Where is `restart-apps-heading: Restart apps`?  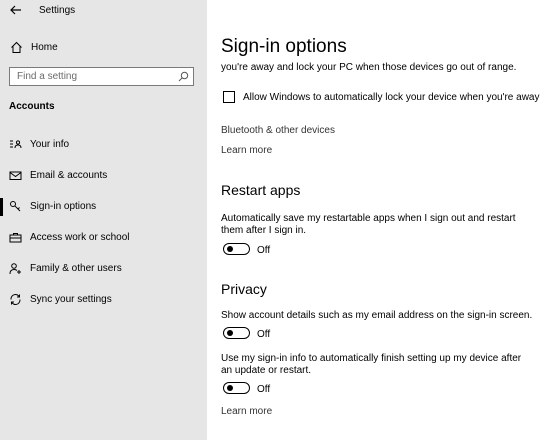
restart-apps-heading: Restart apps is located at coordinates (261, 190).